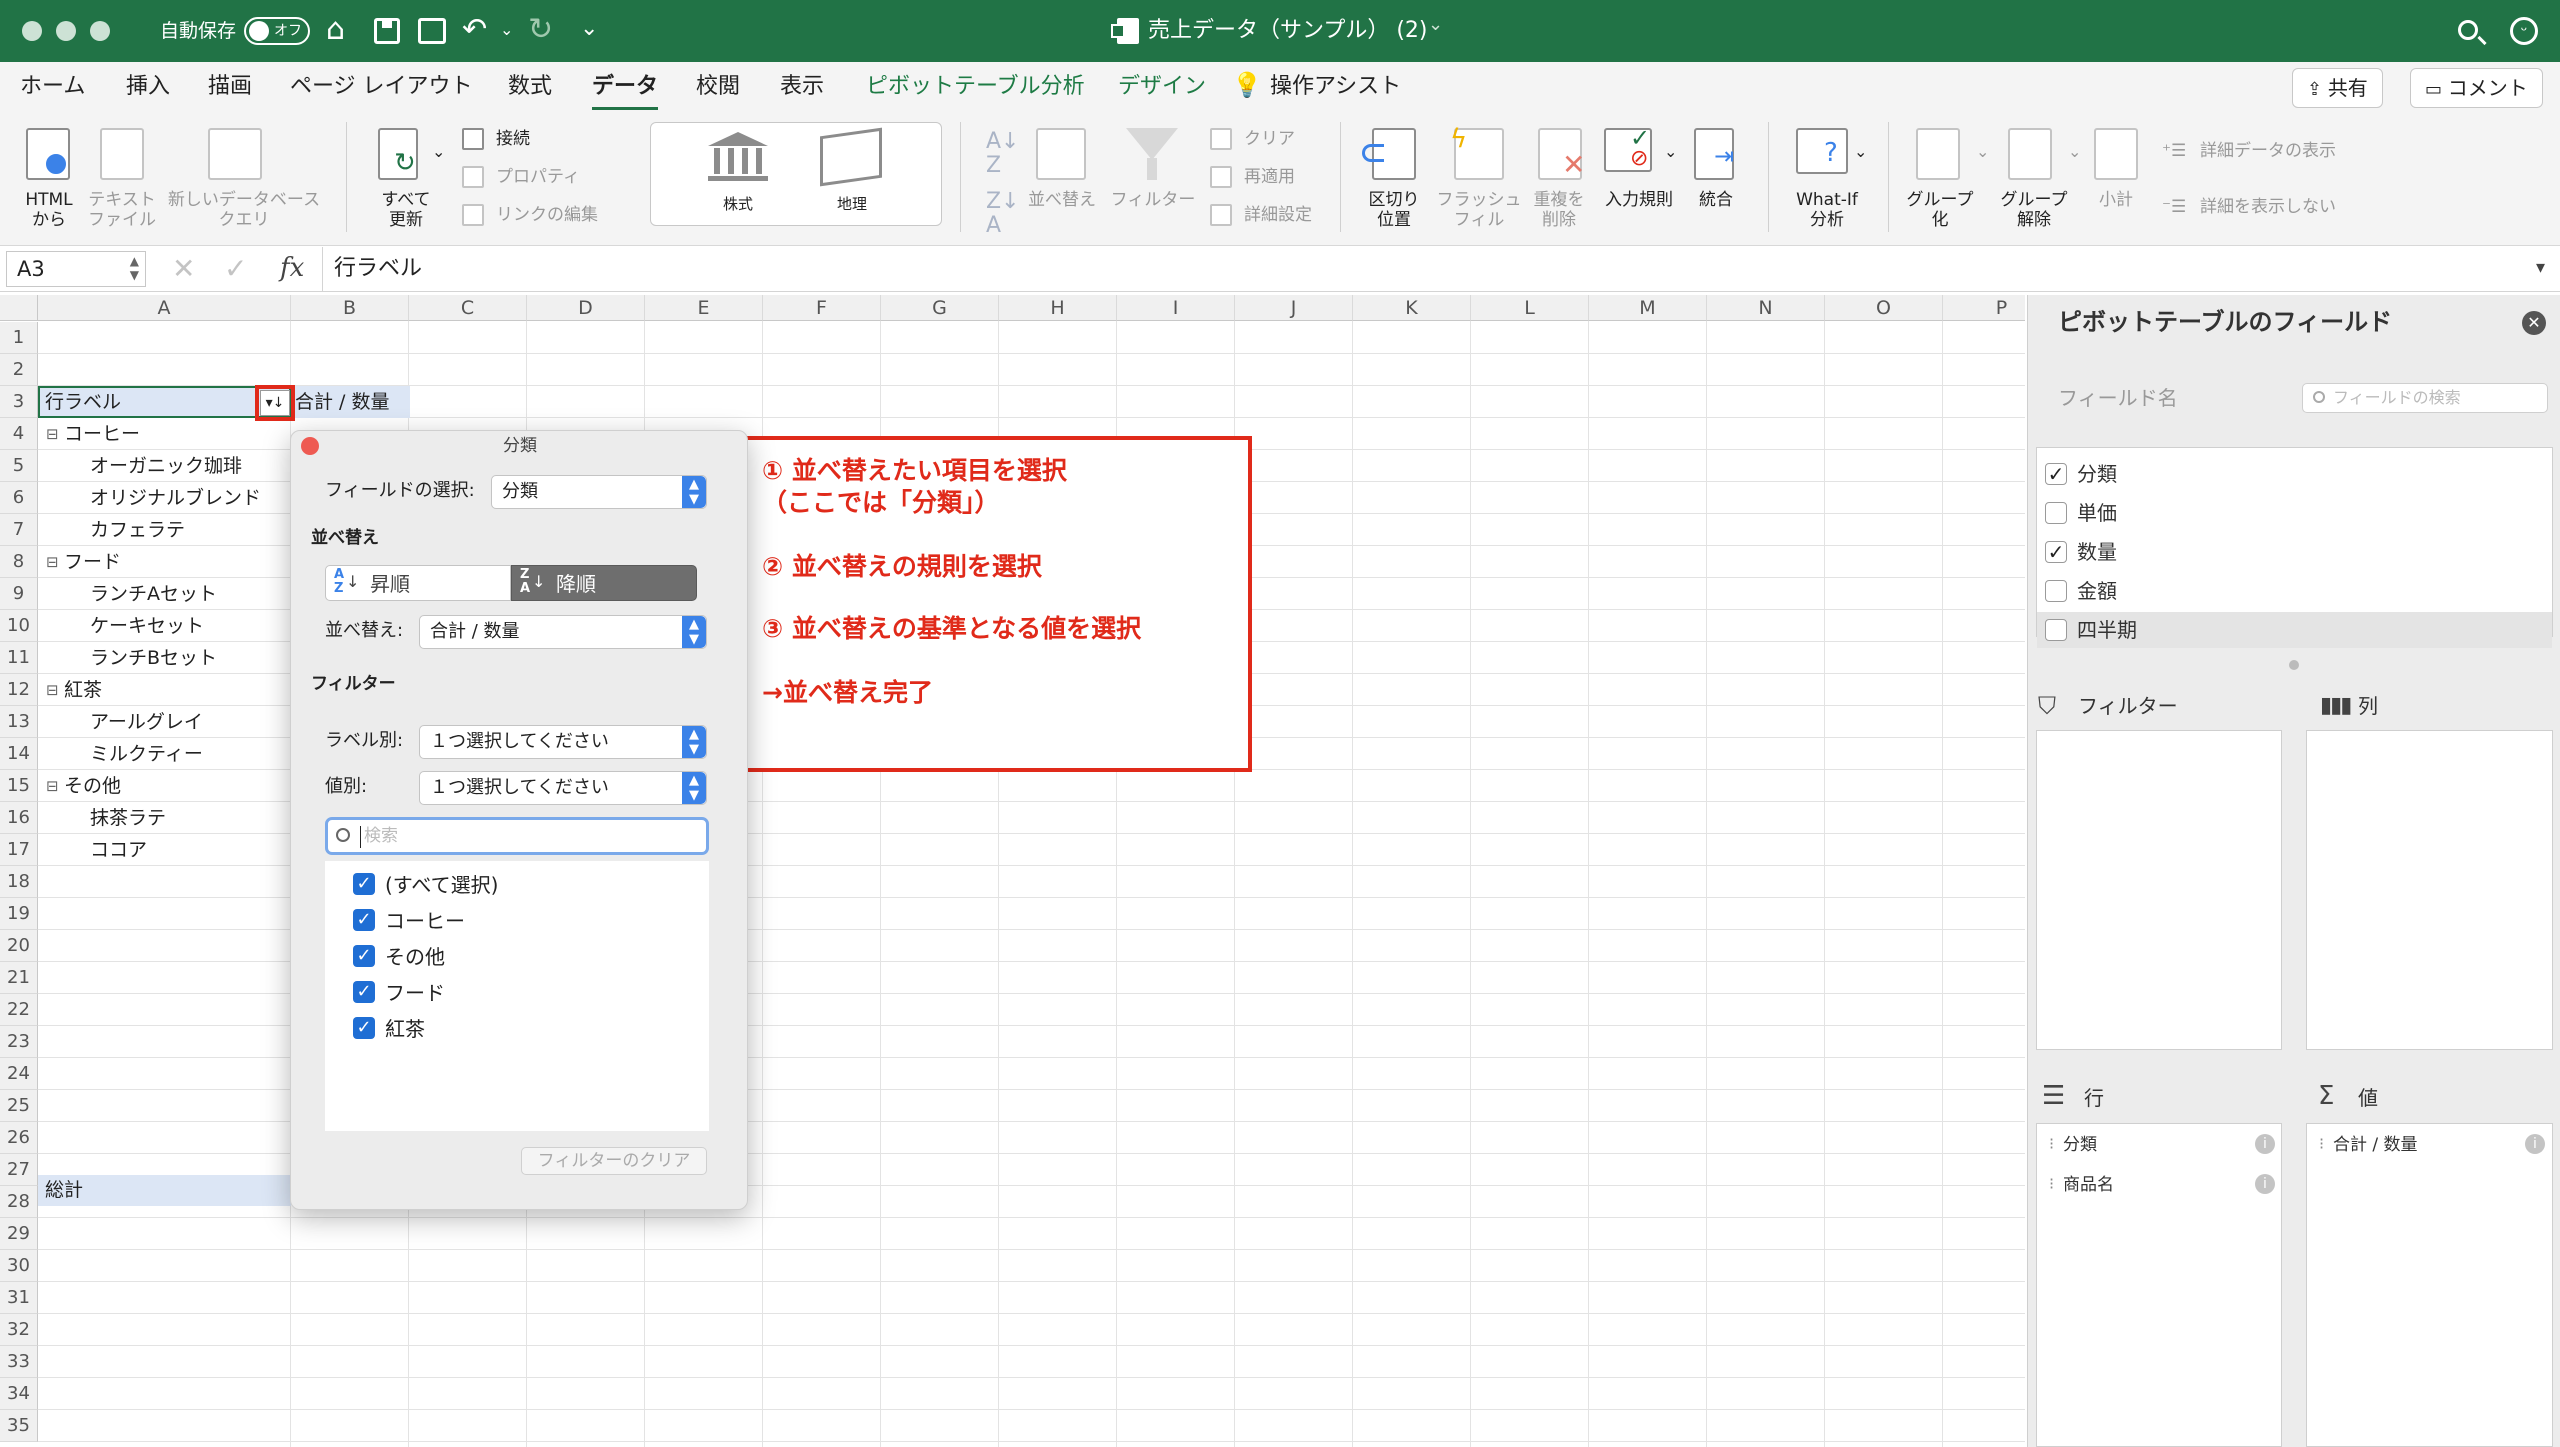 This screenshot has width=2560, height=1447. I want to click on row-header-30: 30, so click(19, 1266).